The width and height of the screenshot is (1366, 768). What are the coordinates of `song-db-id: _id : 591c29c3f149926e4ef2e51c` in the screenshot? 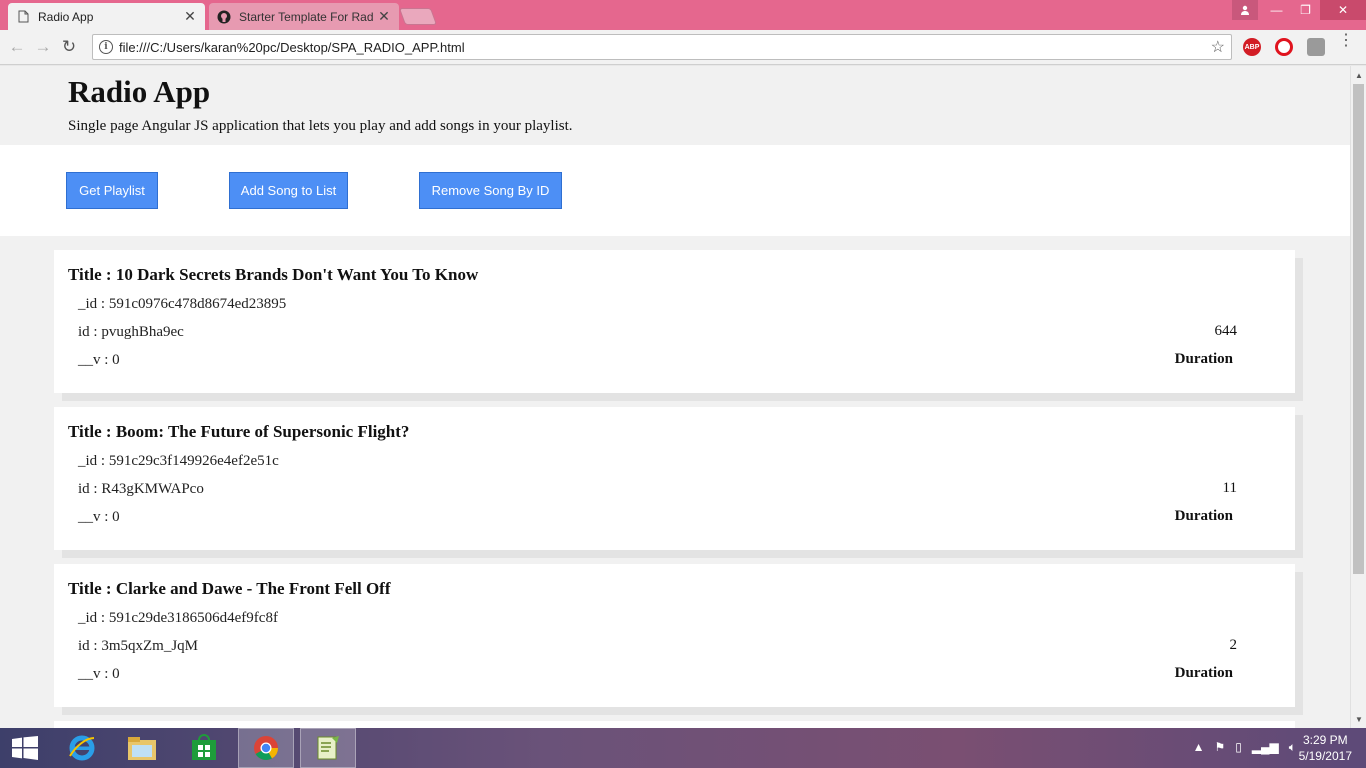 It's located at (178, 461).